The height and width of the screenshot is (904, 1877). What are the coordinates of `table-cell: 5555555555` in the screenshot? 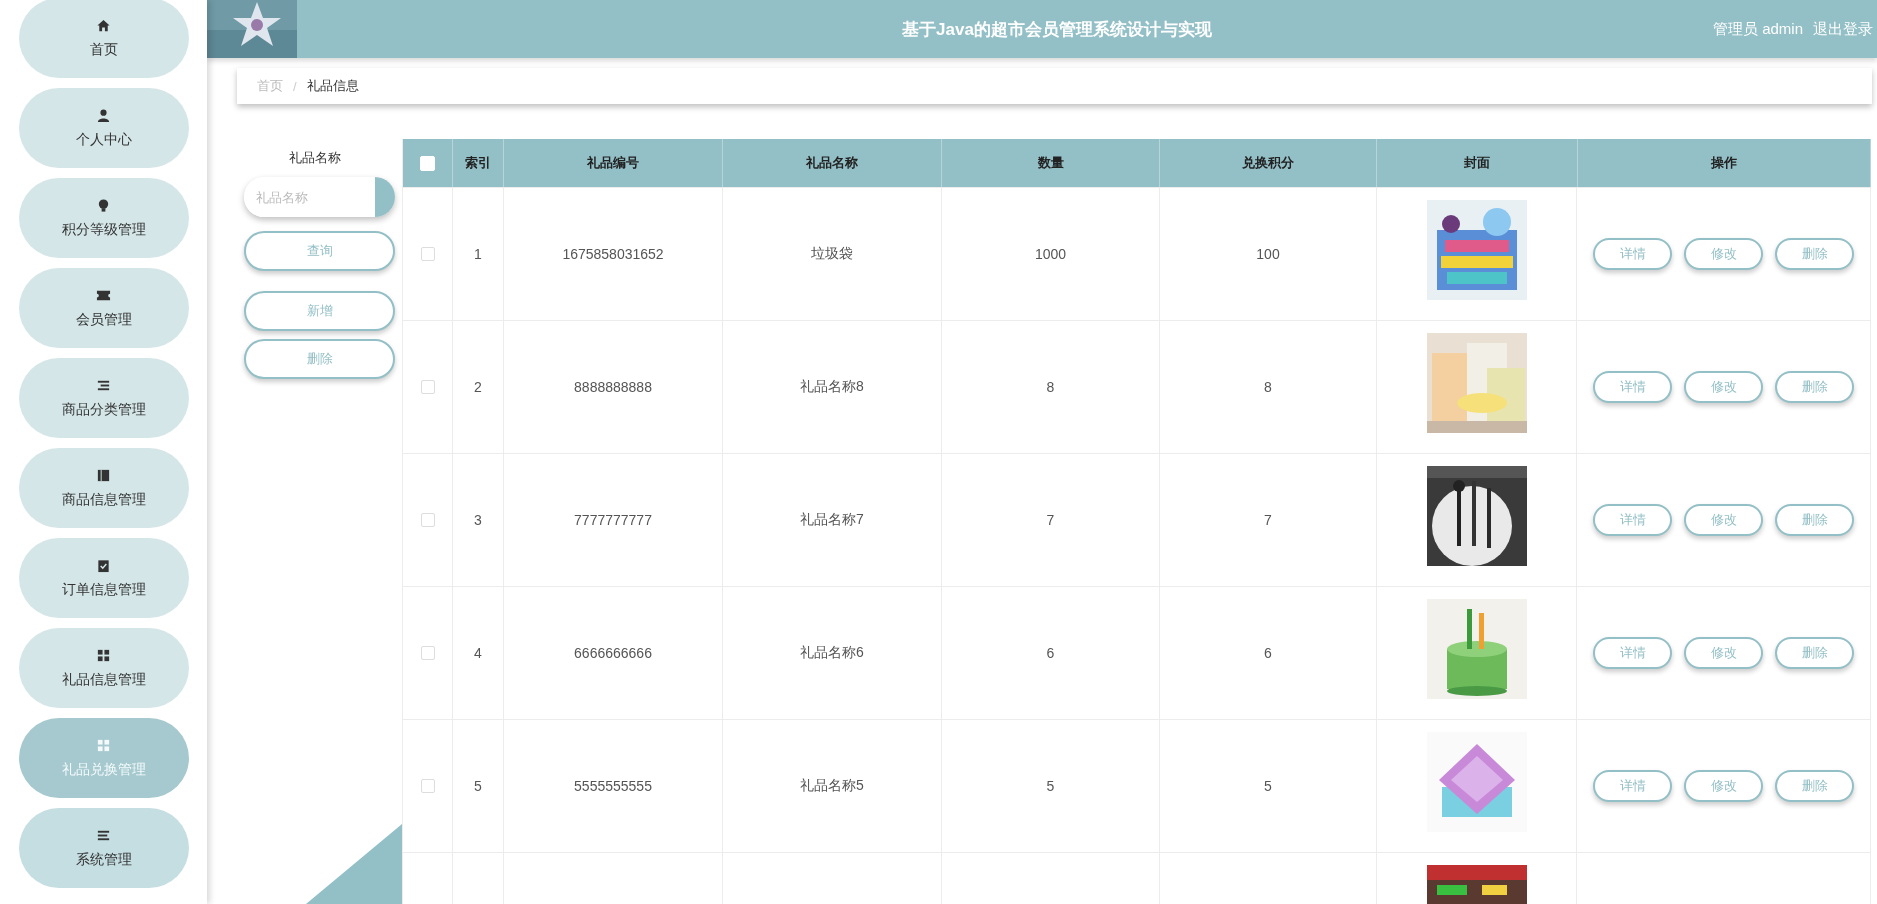 It's located at (613, 786).